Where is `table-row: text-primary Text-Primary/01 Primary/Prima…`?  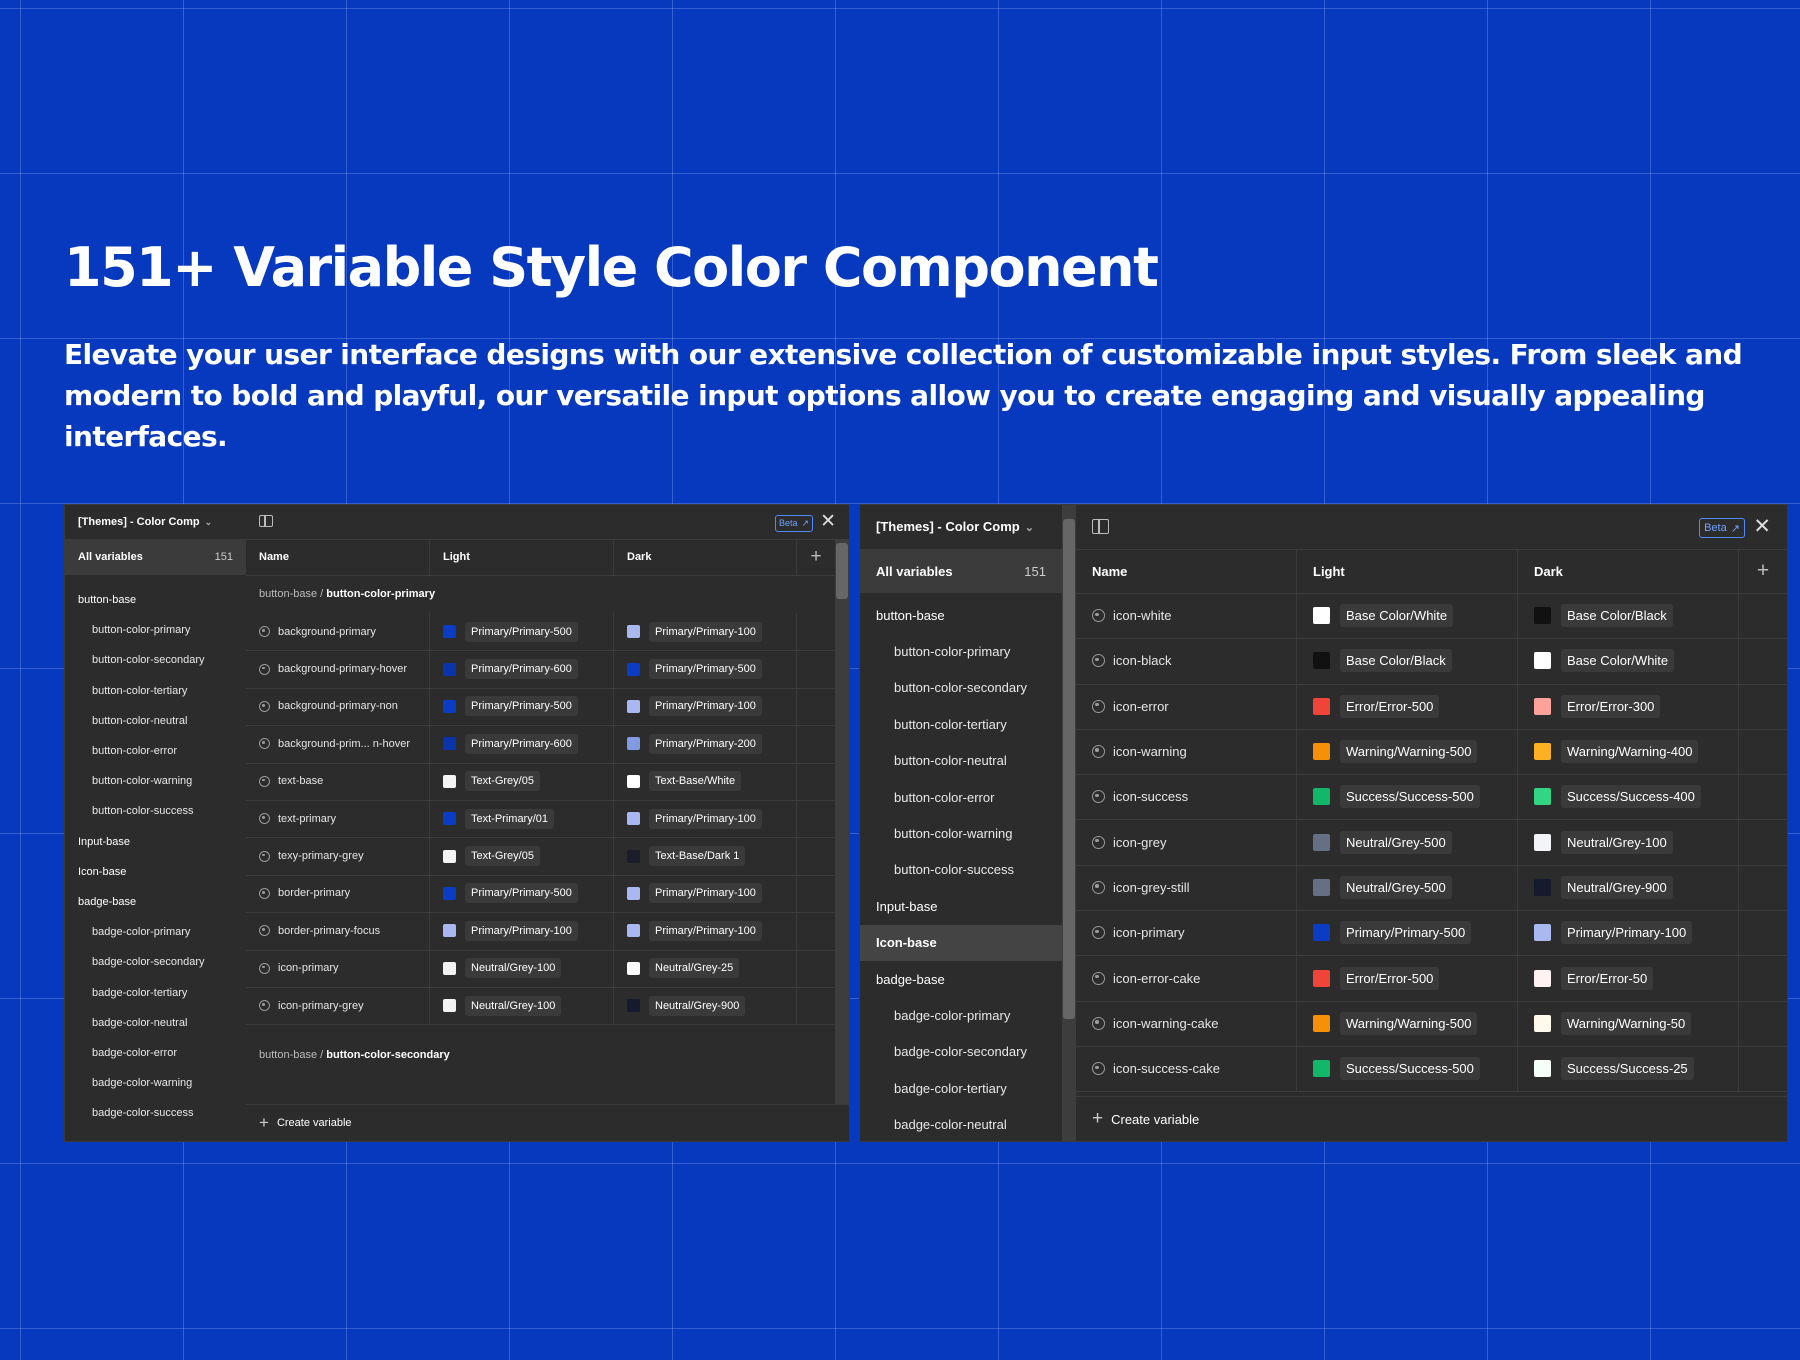 table-row: text-primary Text-Primary/01 Primary/Prima… is located at coordinates (547, 819).